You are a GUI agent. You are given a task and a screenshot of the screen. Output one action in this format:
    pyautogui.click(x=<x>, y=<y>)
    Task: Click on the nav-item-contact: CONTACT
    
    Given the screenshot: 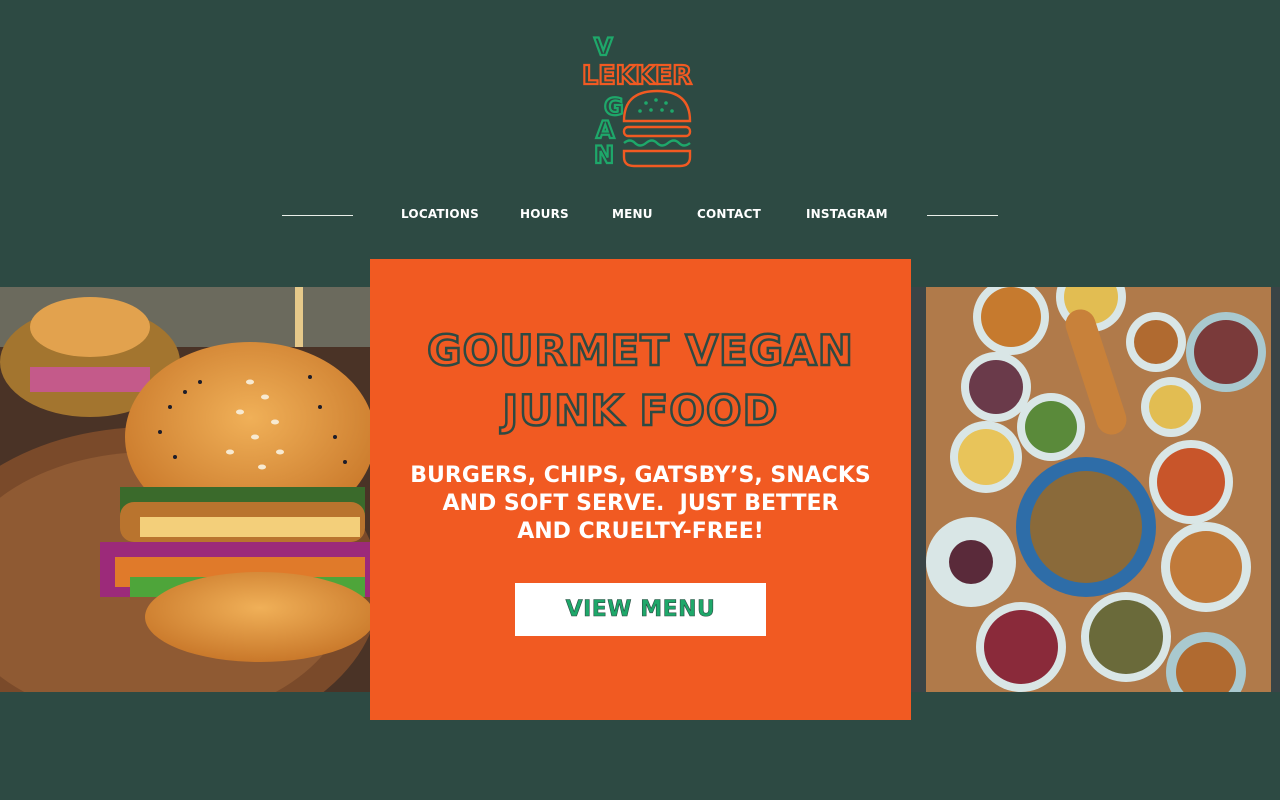 What is the action you would take?
    pyautogui.click(x=729, y=214)
    